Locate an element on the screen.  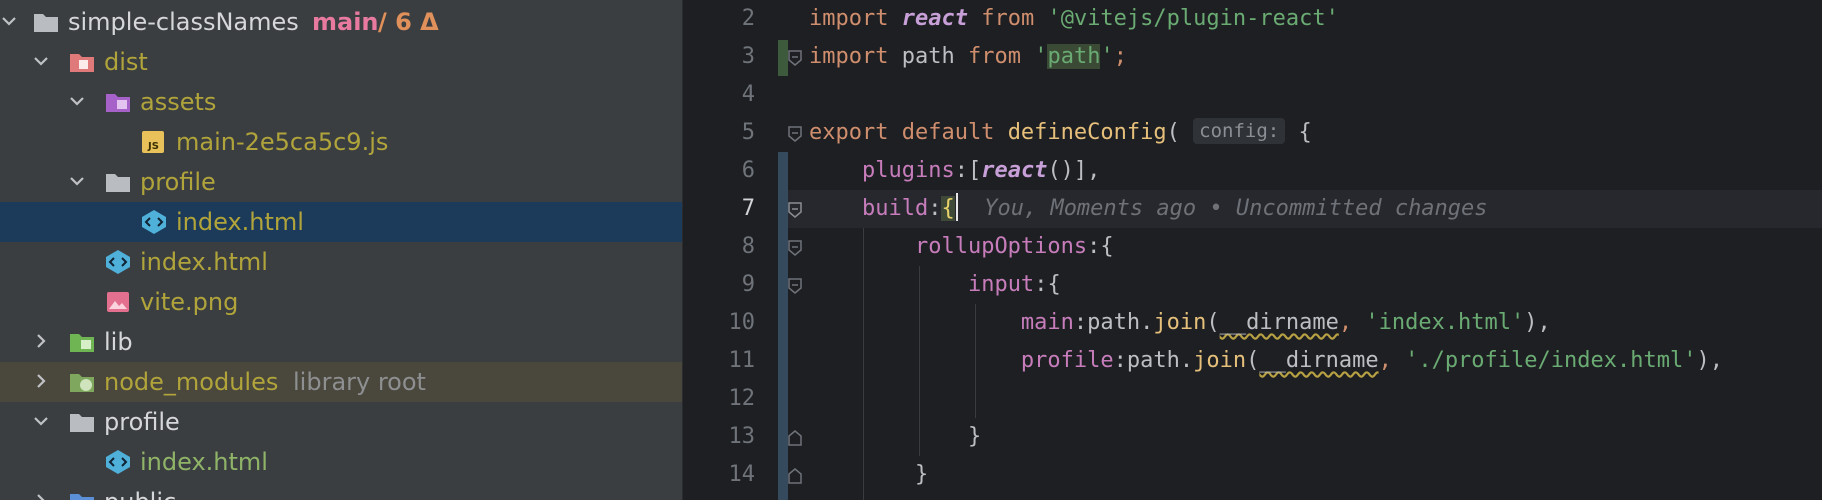
line-number: 13 is located at coordinates (742, 436).